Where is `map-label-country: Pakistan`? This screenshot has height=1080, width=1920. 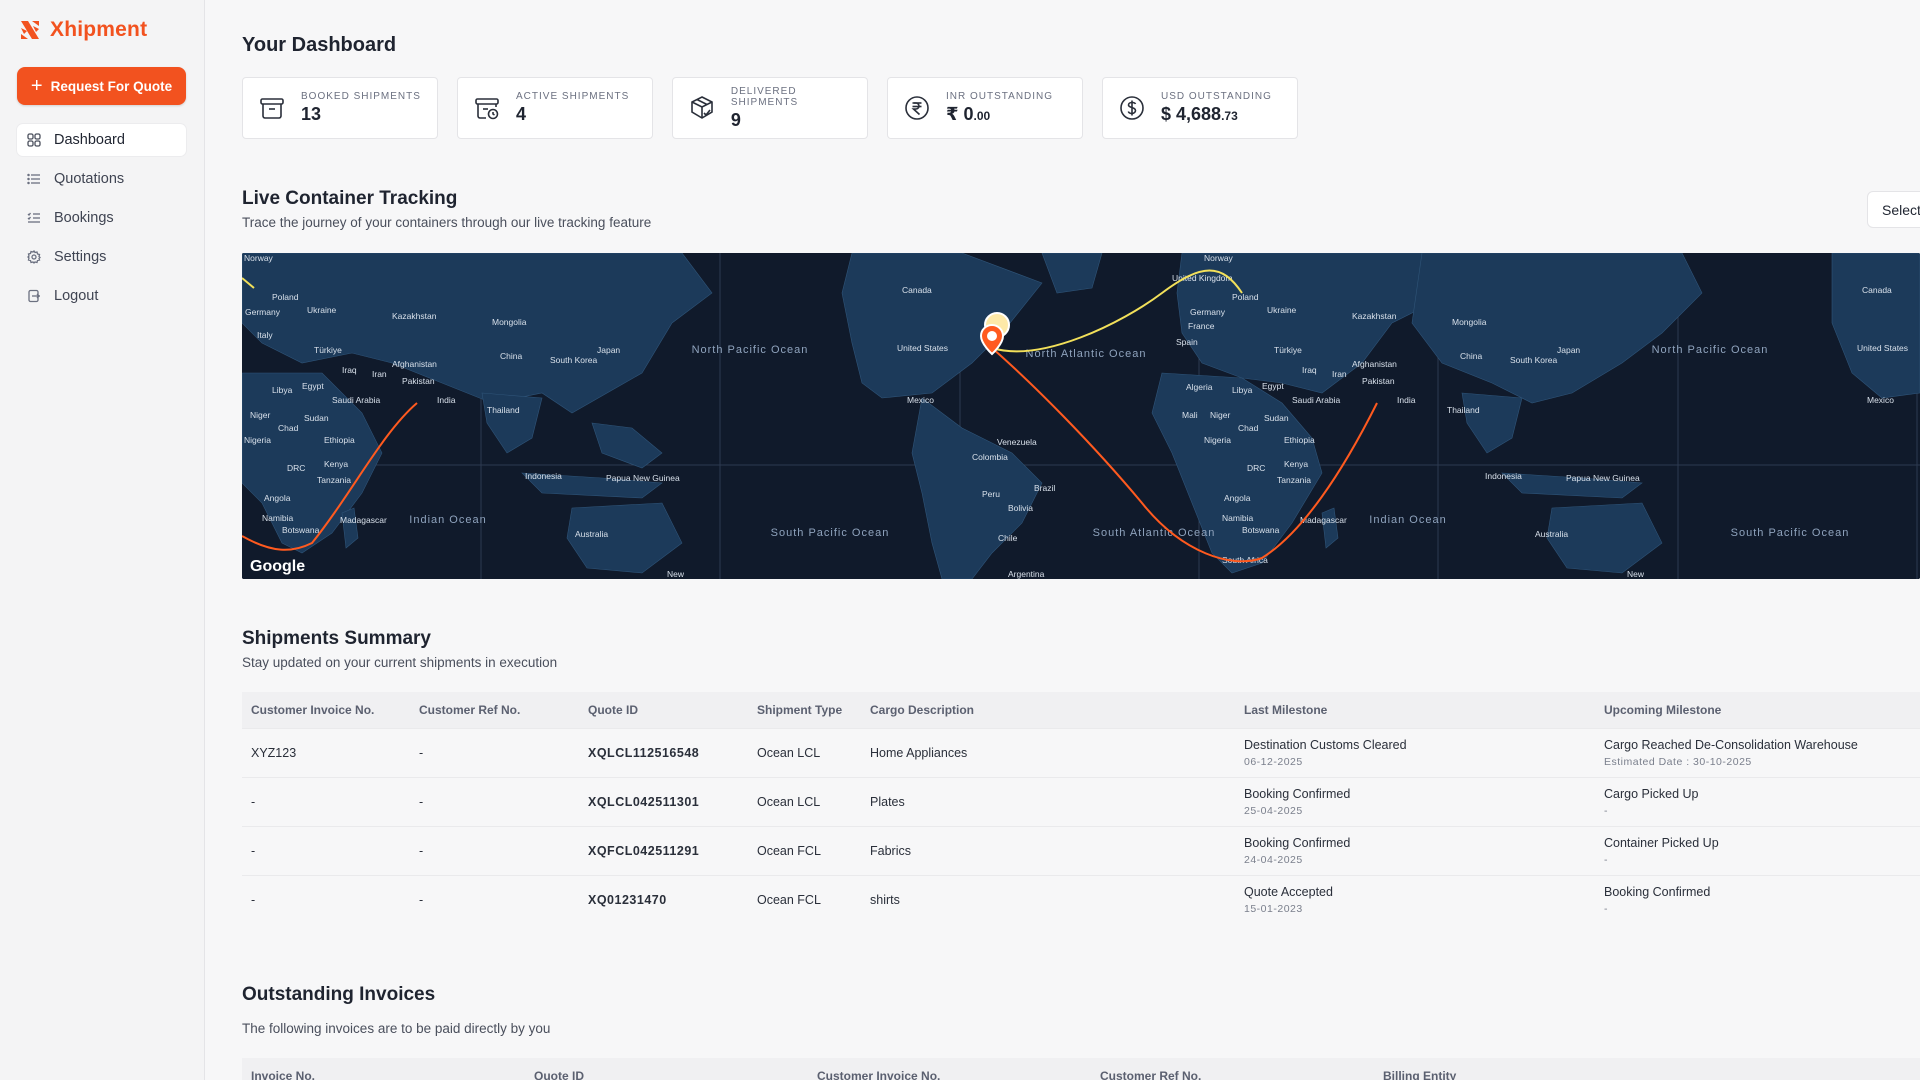
map-label-country: Pakistan is located at coordinates (418, 381).